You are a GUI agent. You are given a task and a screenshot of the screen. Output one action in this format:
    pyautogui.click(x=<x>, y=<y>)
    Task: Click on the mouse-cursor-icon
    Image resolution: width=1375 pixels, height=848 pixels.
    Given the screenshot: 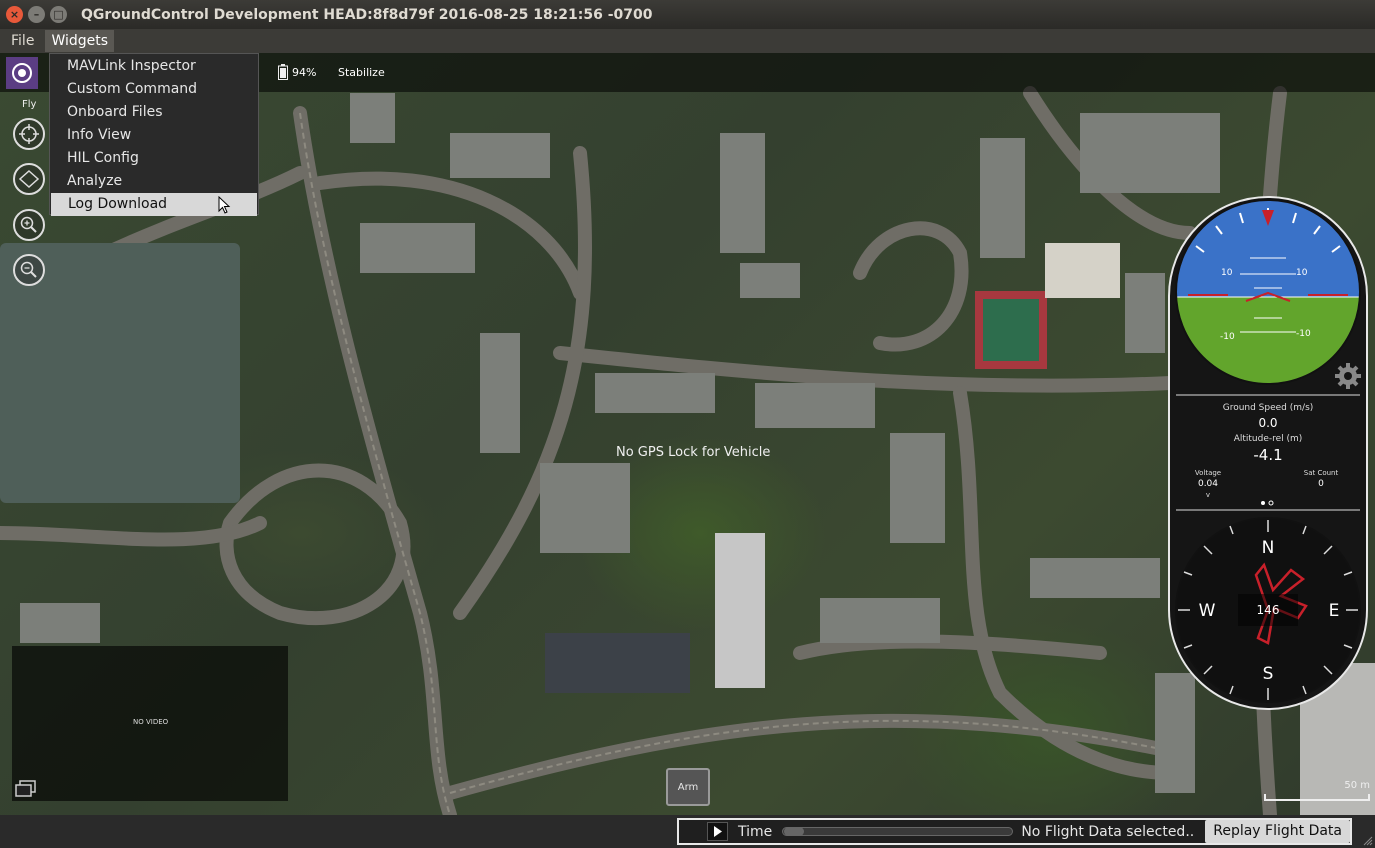 What is the action you would take?
    pyautogui.click(x=224, y=205)
    